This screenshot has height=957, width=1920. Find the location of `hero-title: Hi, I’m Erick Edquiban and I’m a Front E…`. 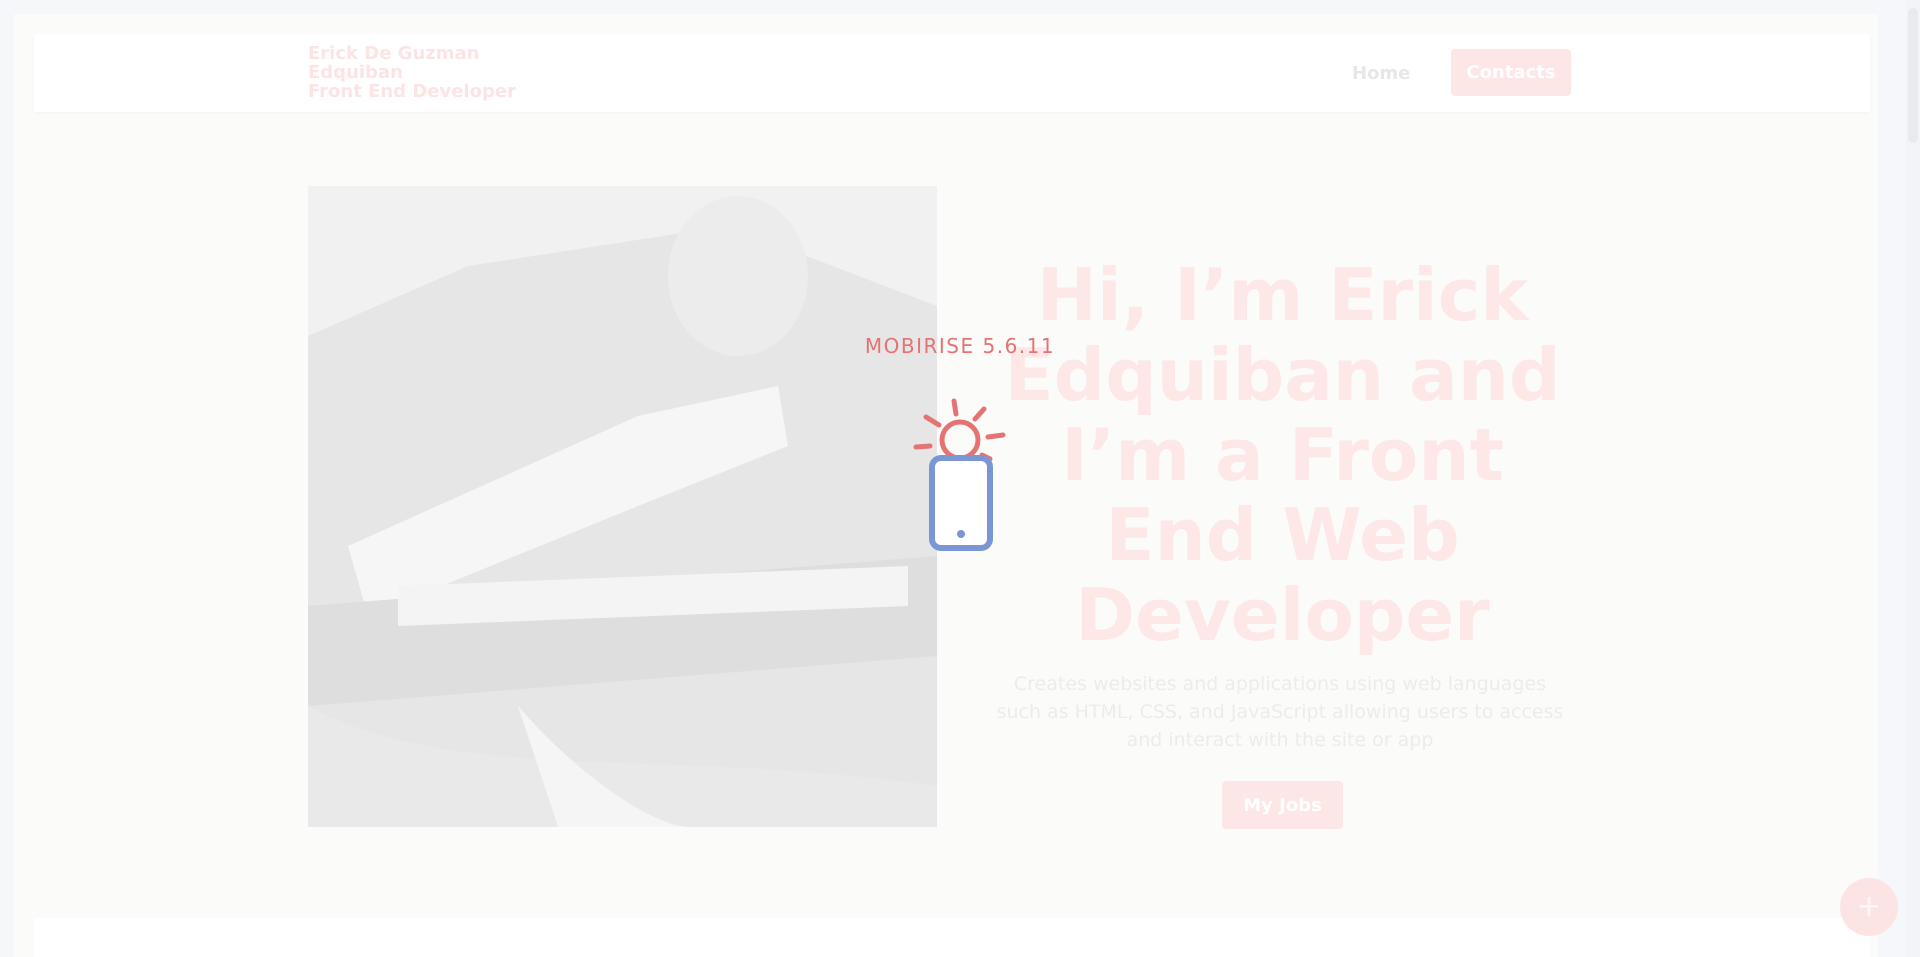

hero-title: Hi, I’m Erick Edquiban and I’m a Front E… is located at coordinates (1282, 455).